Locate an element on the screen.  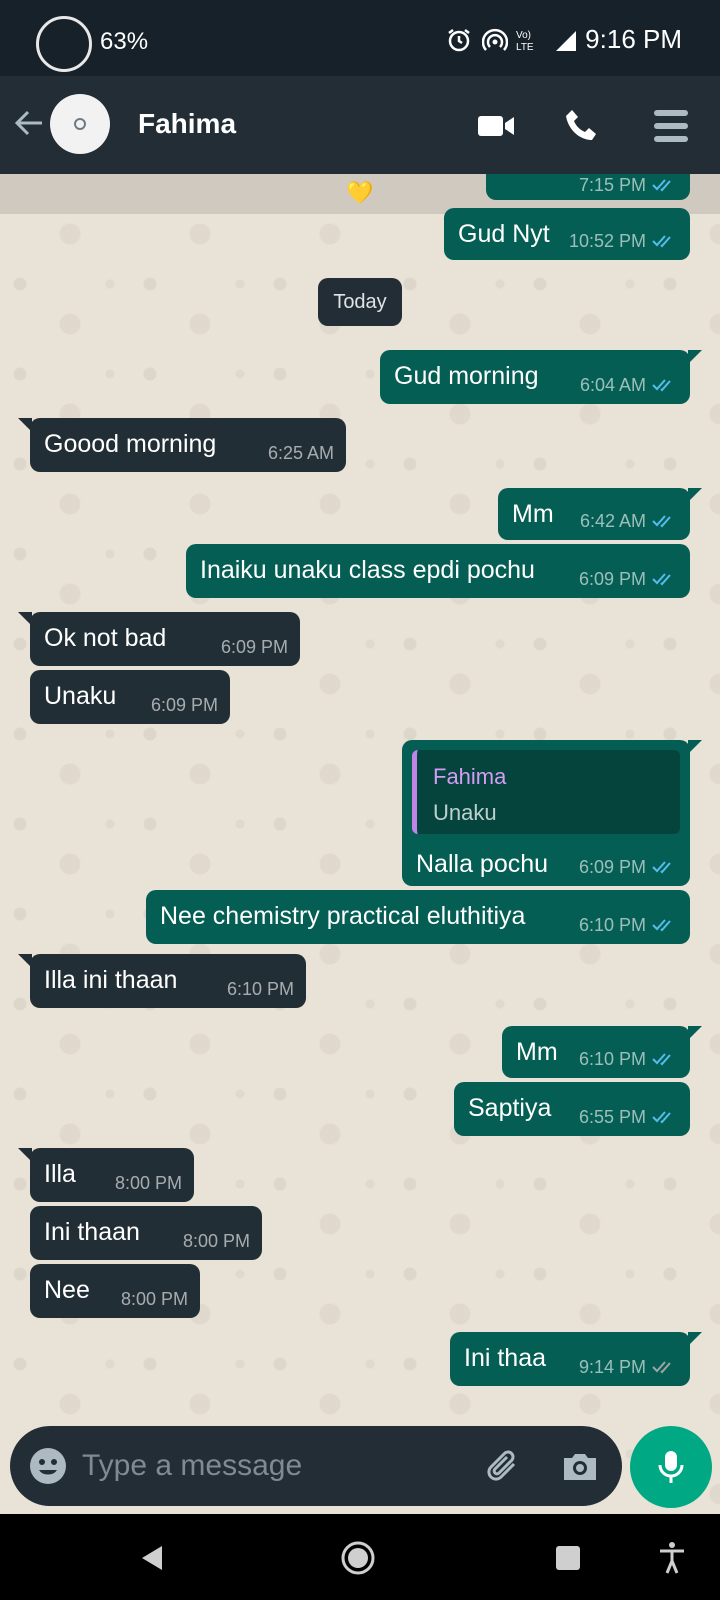
battery-ring-icon is located at coordinates (64, 44).